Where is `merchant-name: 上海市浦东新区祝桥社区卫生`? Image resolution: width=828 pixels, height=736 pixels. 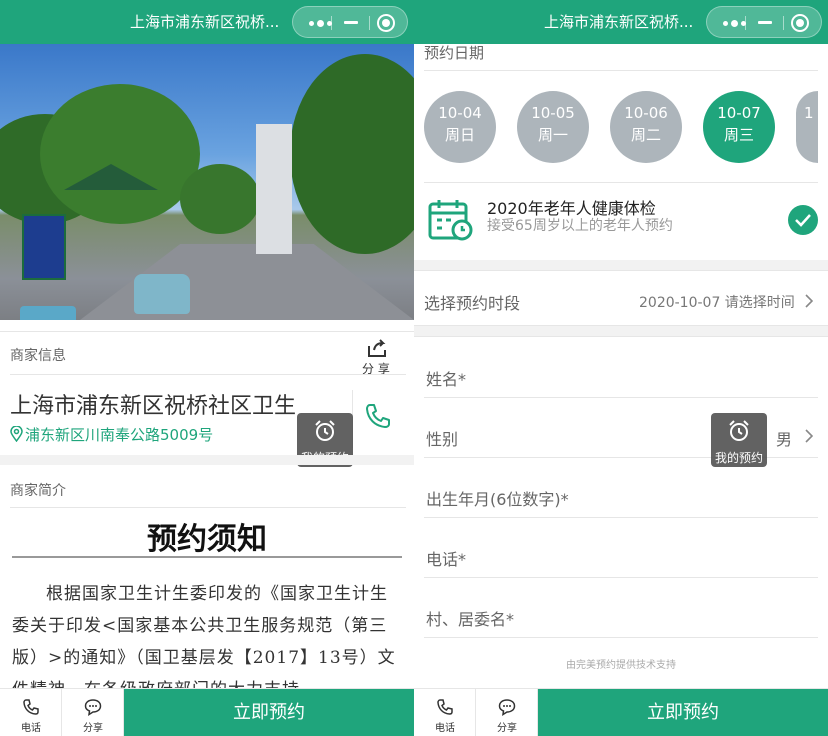 merchant-name: 上海市浦东新区祝桥社区卫生 is located at coordinates (153, 406).